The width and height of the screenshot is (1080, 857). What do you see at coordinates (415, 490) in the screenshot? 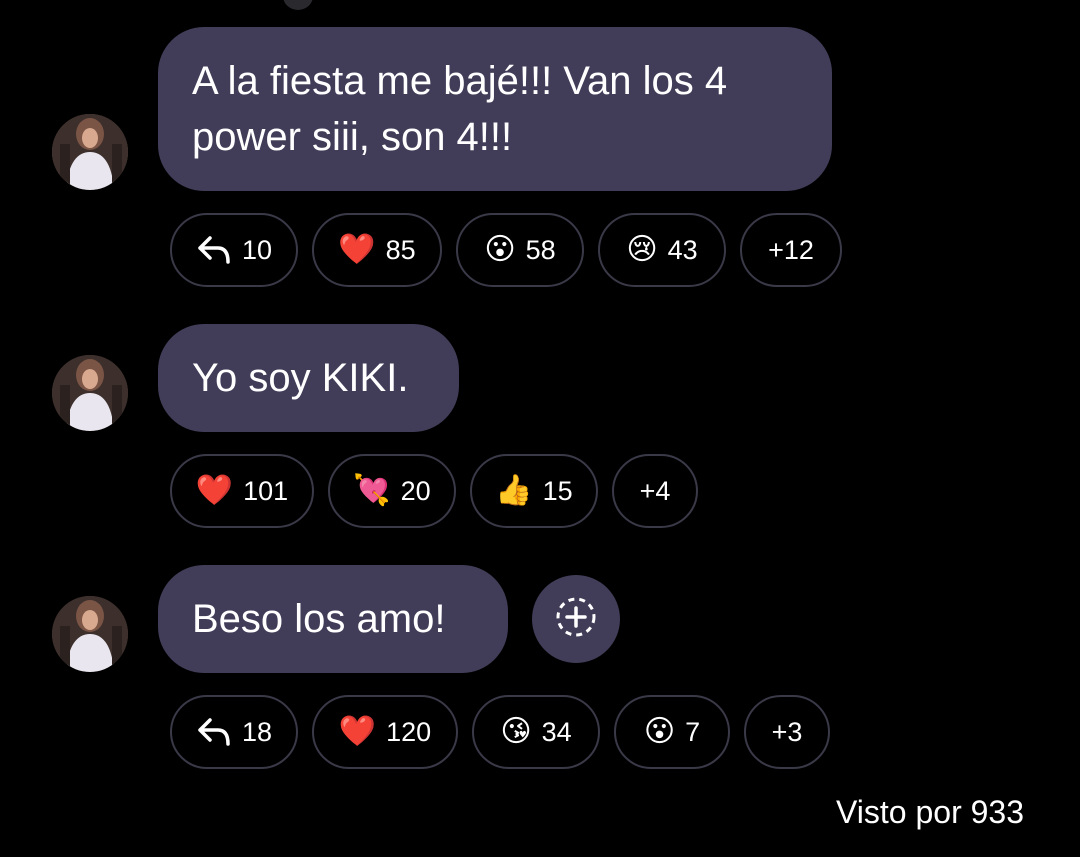
I see `reaction-count: 20` at bounding box center [415, 490].